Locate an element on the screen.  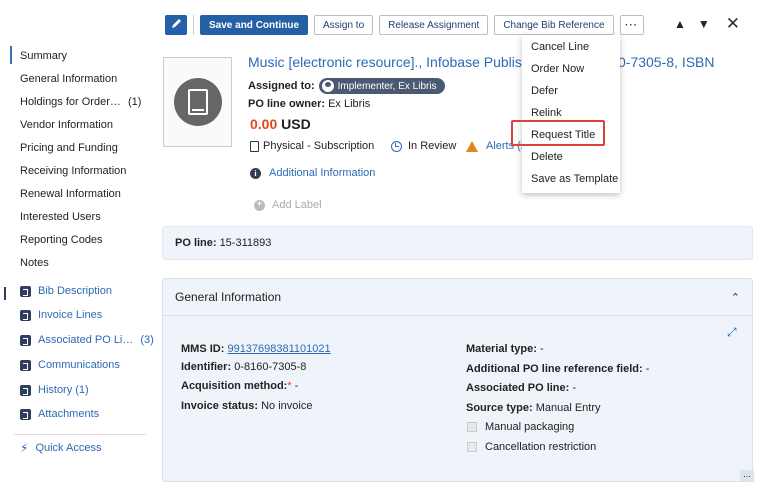
additional-reference-field: Additional PO line reference field: - is located at coordinates (557, 369).